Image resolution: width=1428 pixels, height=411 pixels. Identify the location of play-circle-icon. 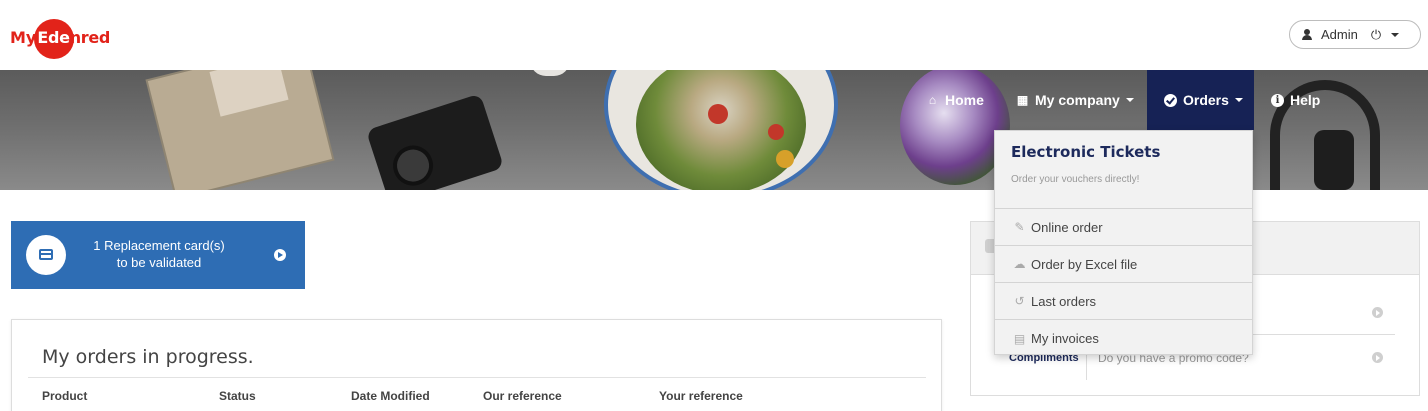
(280, 255).